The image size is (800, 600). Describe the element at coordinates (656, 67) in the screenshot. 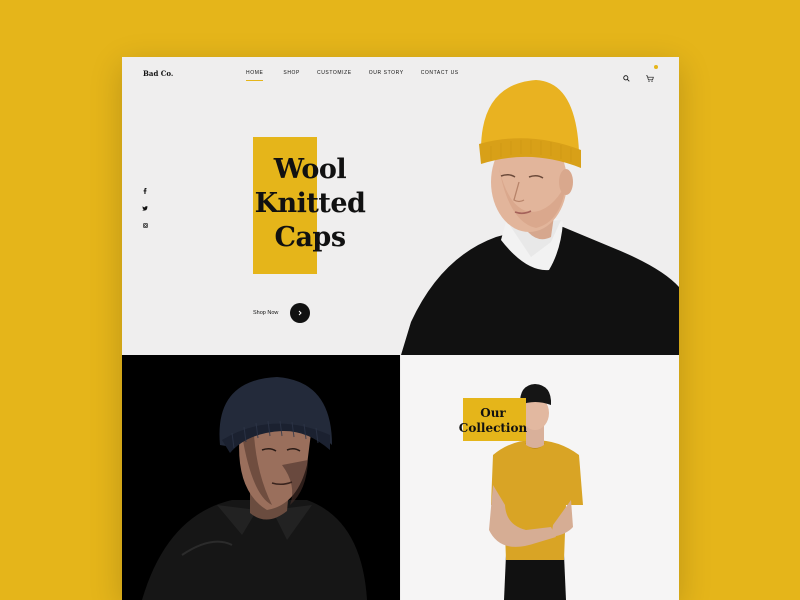

I see `cart-badge-dot` at that location.